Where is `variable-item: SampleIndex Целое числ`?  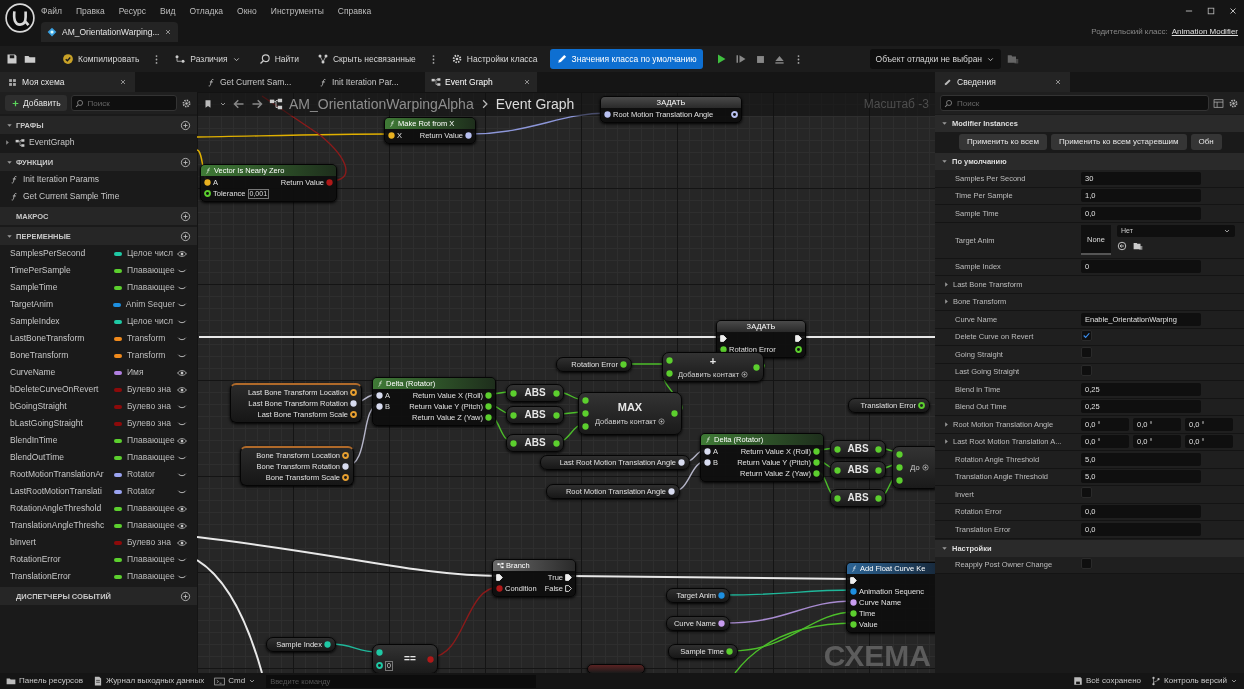
variable-item: SampleIndex Целое числ is located at coordinates (98, 321).